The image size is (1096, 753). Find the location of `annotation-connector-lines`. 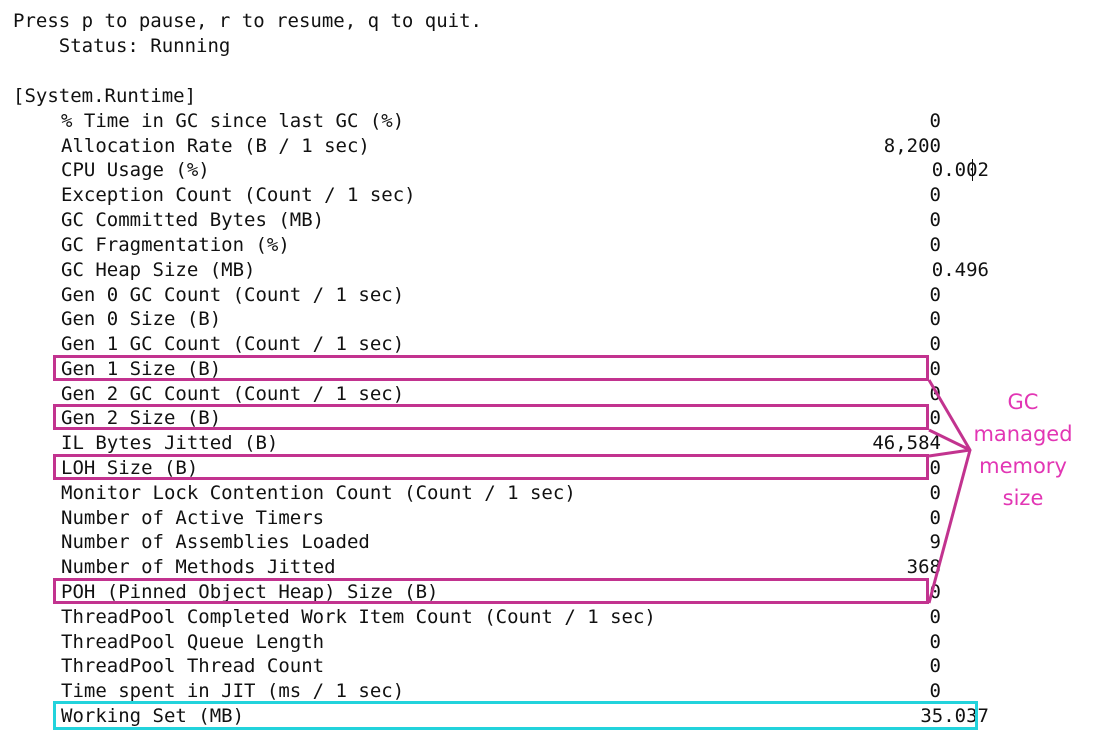

annotation-connector-lines is located at coordinates (949, 491).